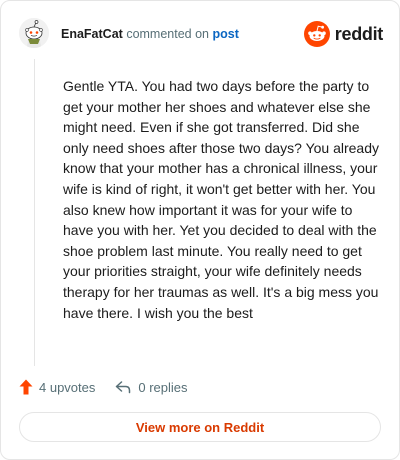 The width and height of the screenshot is (400, 460). I want to click on comment-footer: 4 upvotes 0 replies, so click(103, 387).